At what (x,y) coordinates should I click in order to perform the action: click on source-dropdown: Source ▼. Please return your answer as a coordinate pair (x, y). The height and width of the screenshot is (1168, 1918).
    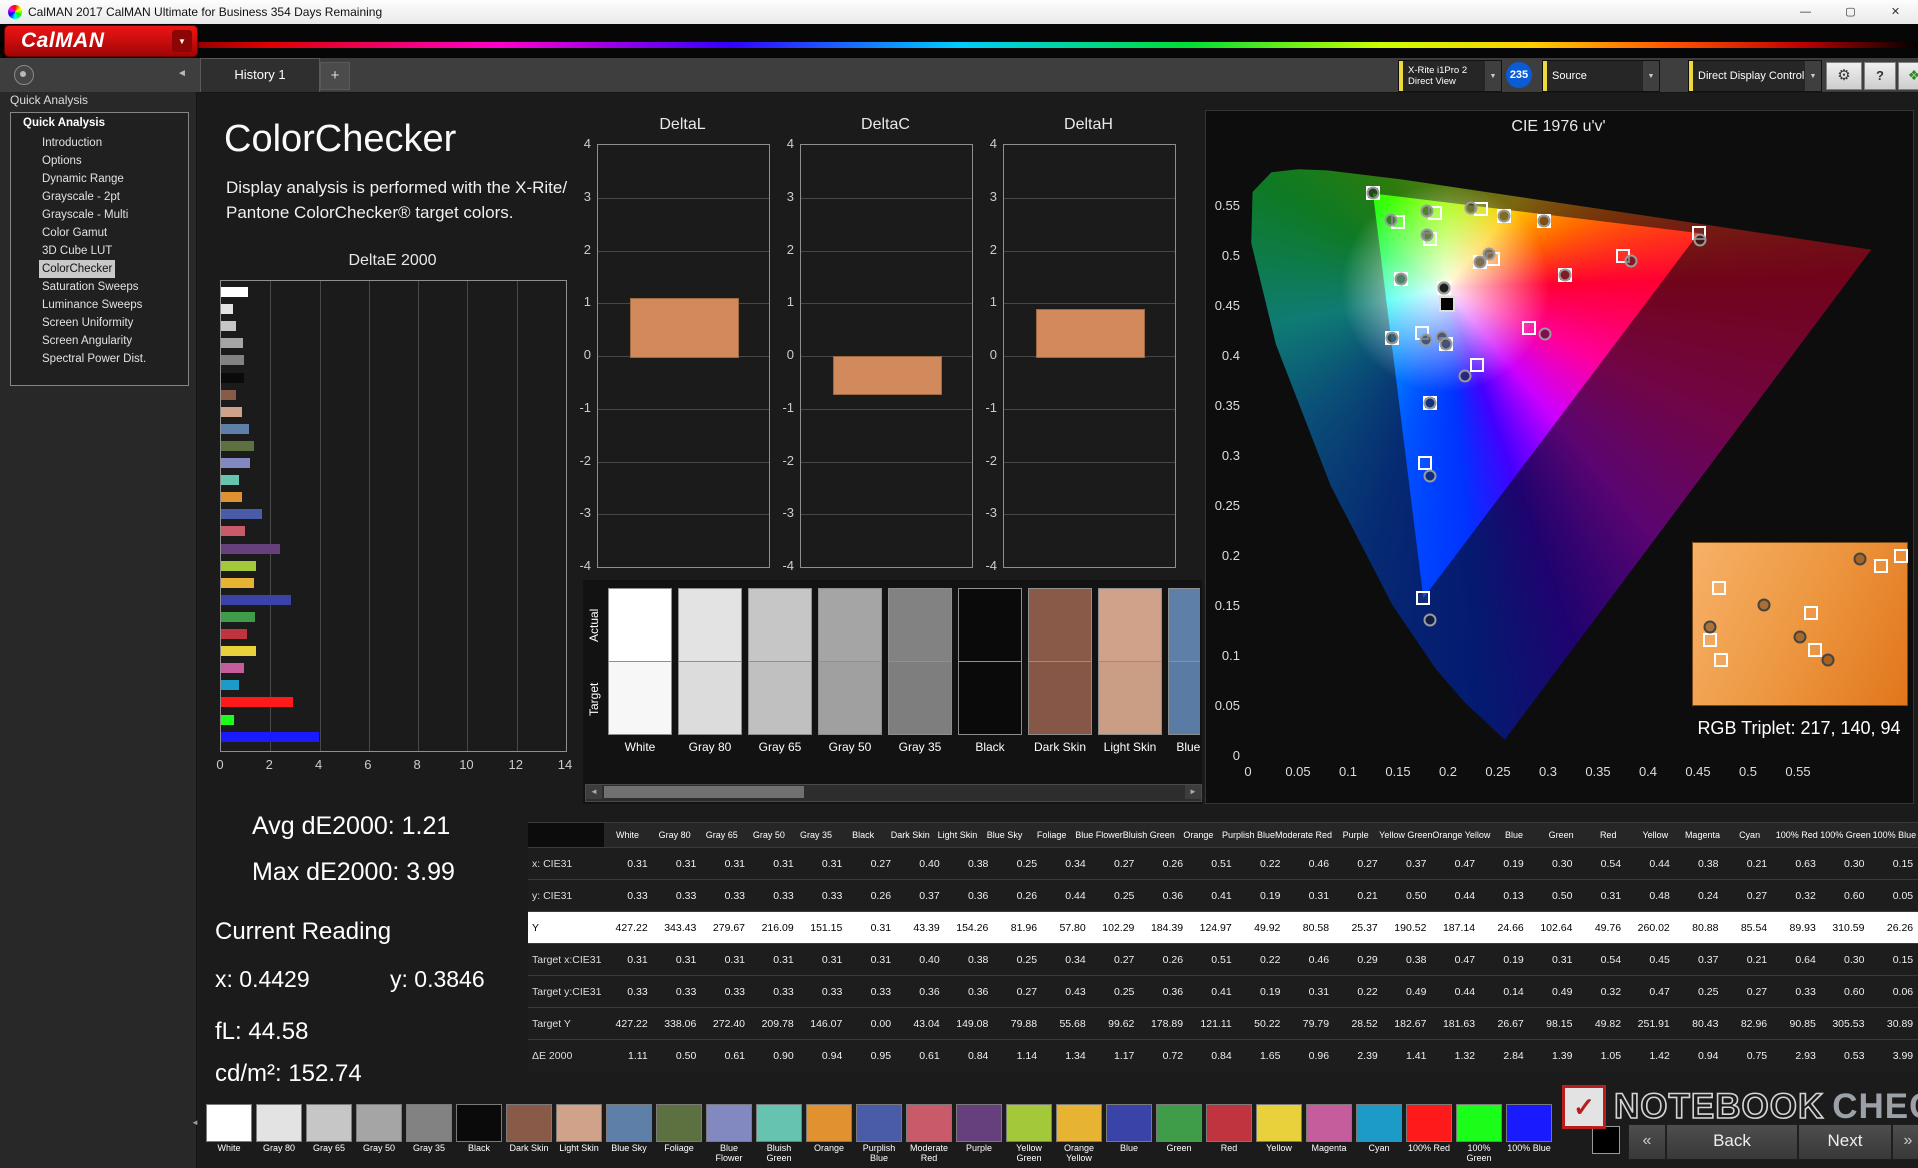
    Looking at the image, I should click on (1601, 76).